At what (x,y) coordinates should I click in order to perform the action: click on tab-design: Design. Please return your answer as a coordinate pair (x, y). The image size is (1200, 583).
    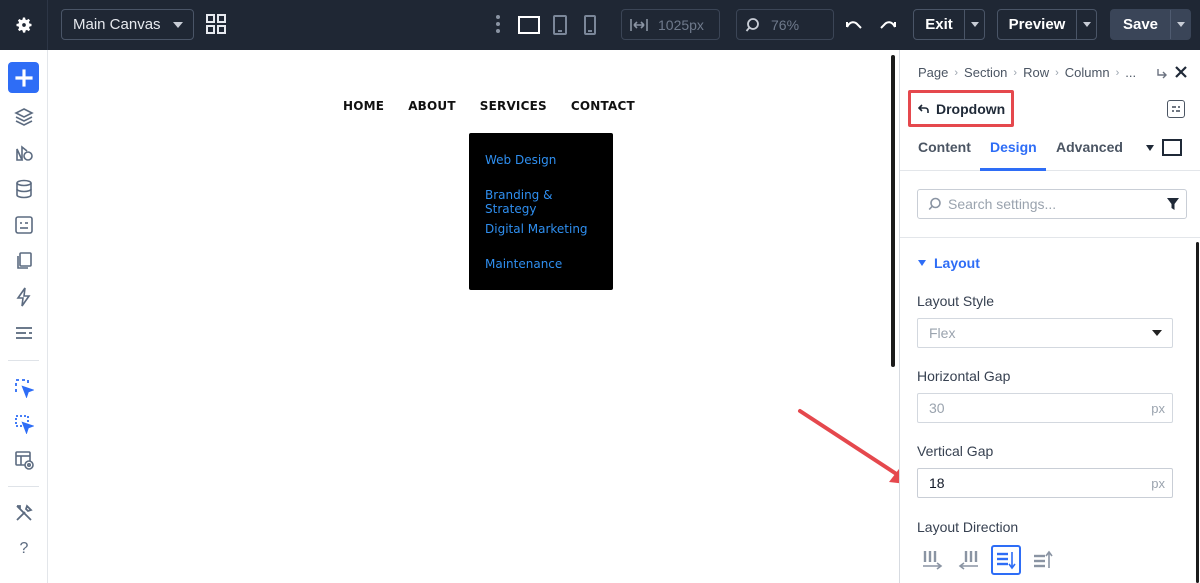
    Looking at the image, I should click on (1013, 147).